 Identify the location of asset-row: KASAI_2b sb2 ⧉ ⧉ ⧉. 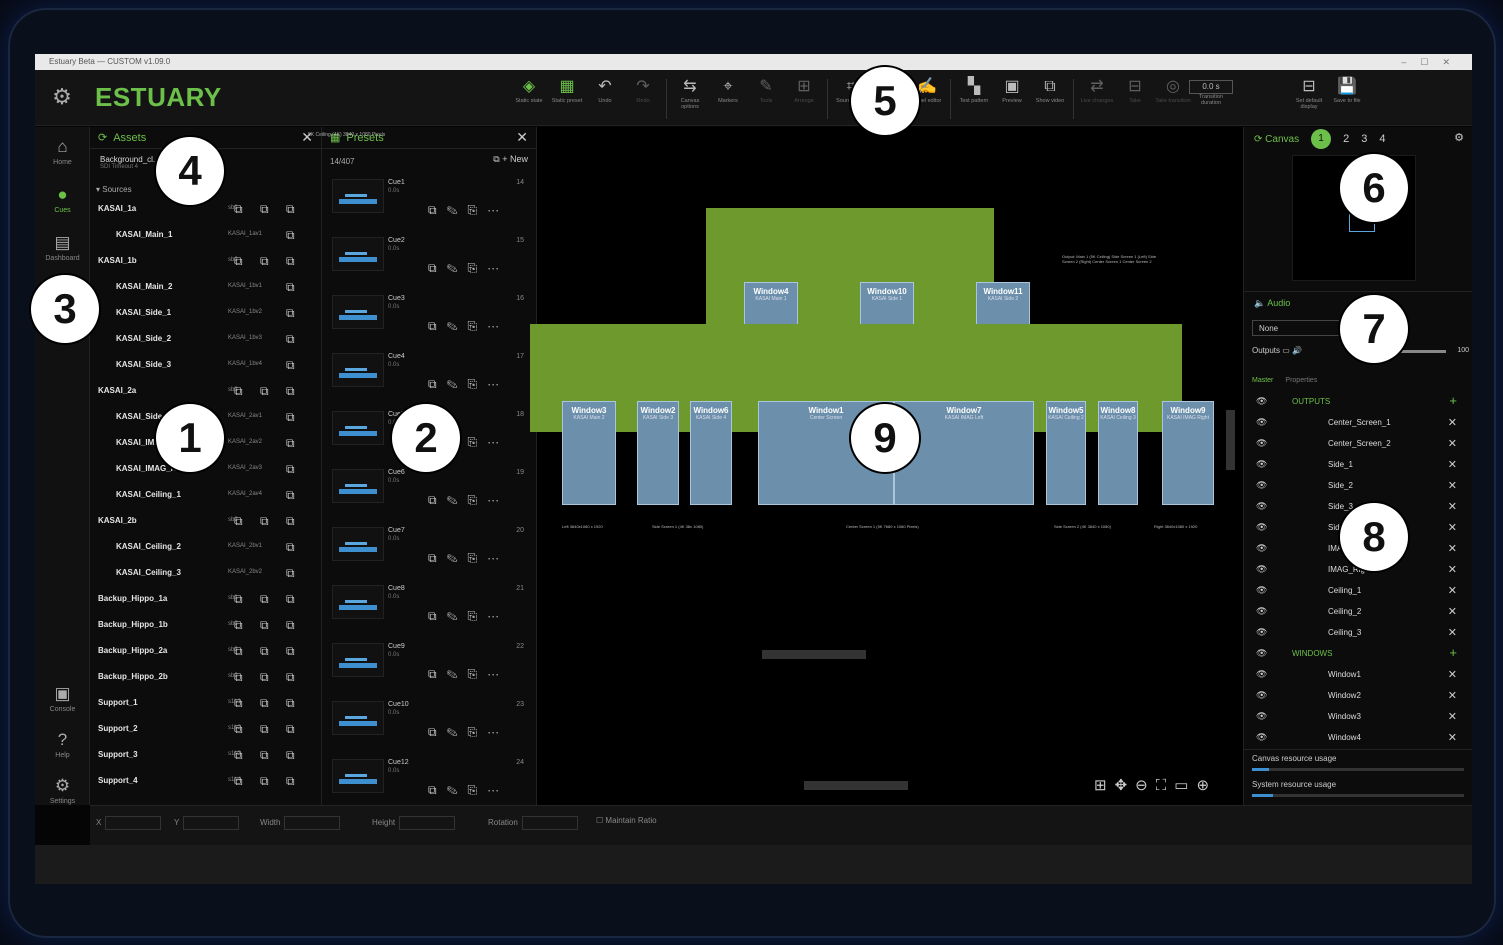
(205, 521).